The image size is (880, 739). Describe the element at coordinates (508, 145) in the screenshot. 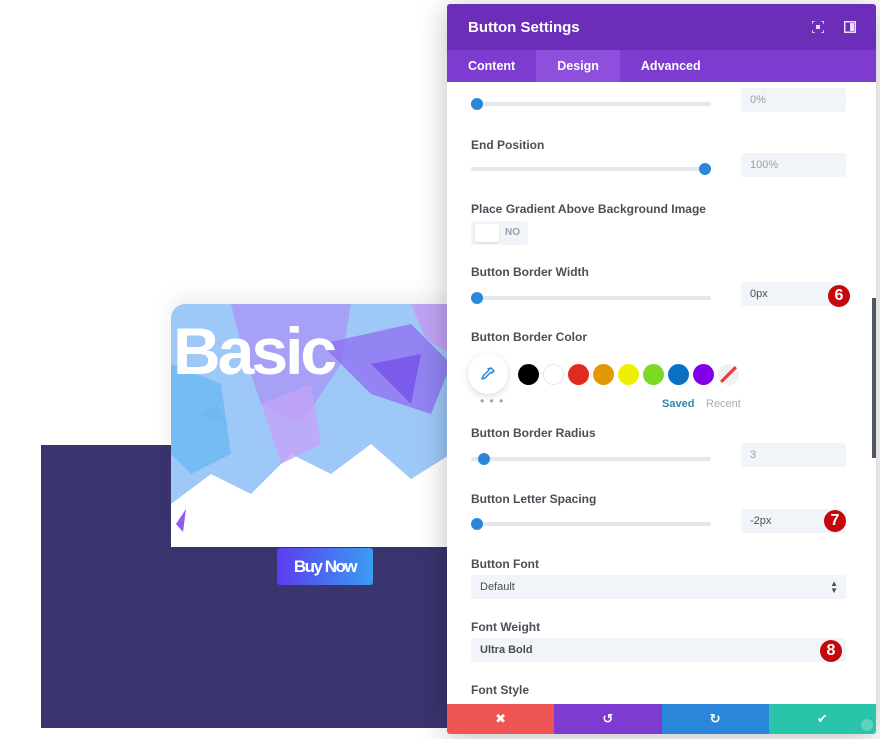

I see `end-position-label: End Position` at that location.